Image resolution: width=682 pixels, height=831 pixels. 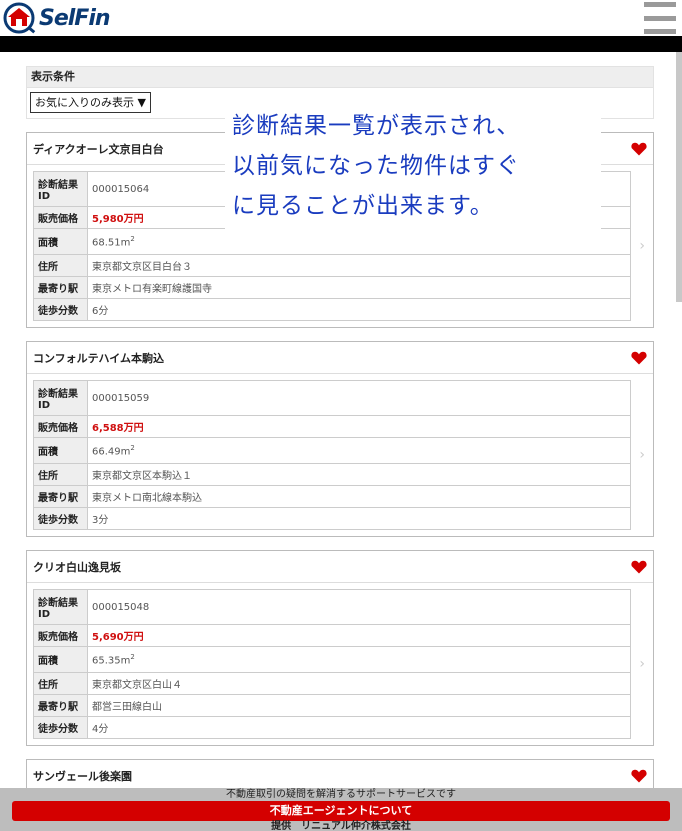 I want to click on header-divider-bar, so click(x=341, y=44).